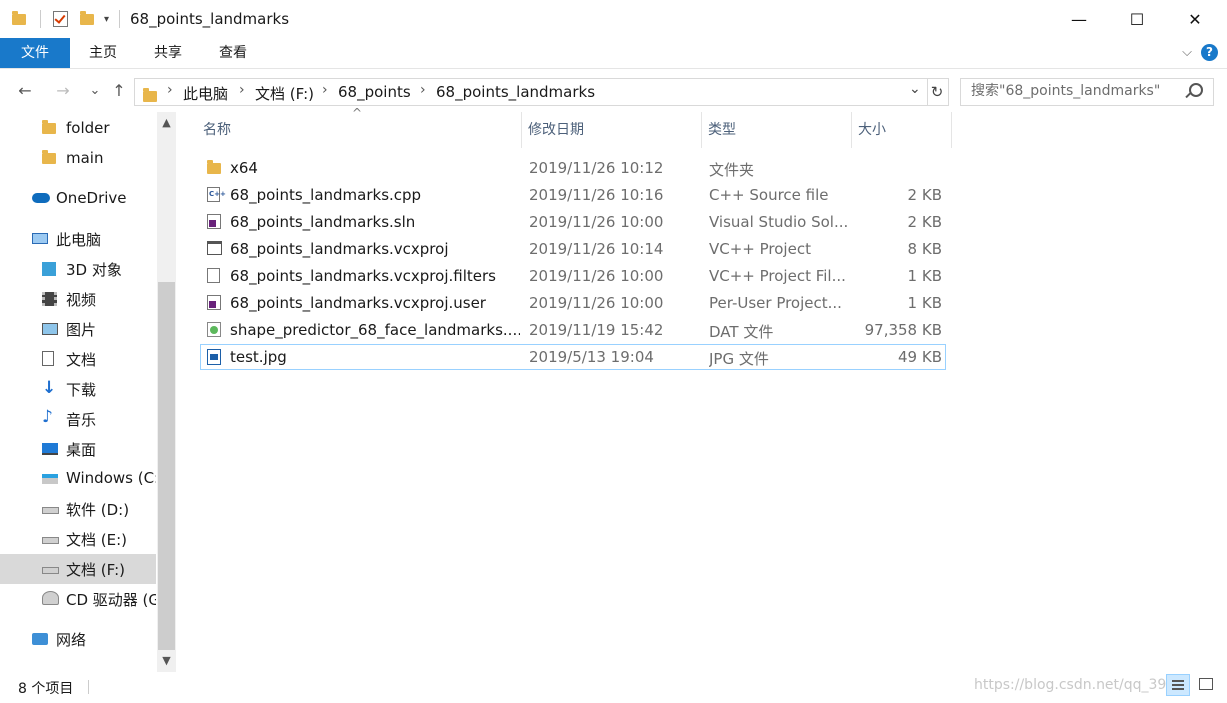 The width and height of the screenshot is (1227, 703). I want to click on quick-access-toolbar: ▾, so click(66, 19).